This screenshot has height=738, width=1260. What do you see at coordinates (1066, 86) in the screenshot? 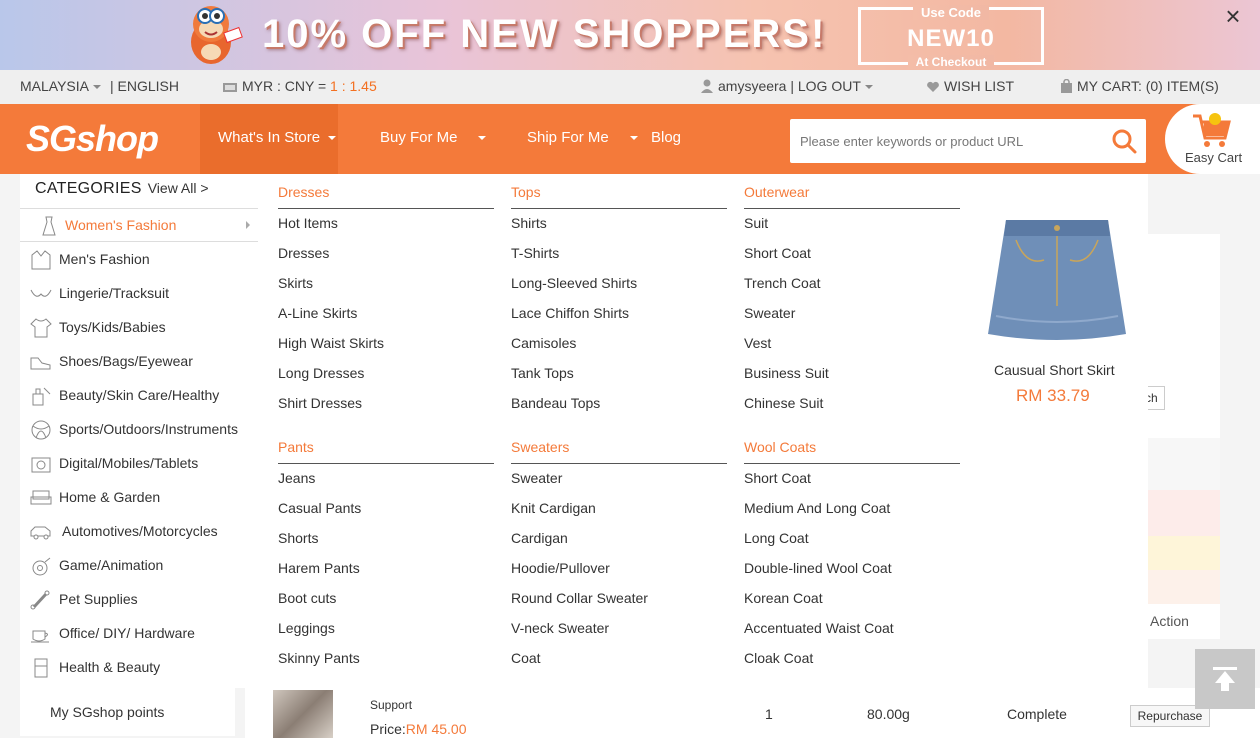
I see `bag-icon` at bounding box center [1066, 86].